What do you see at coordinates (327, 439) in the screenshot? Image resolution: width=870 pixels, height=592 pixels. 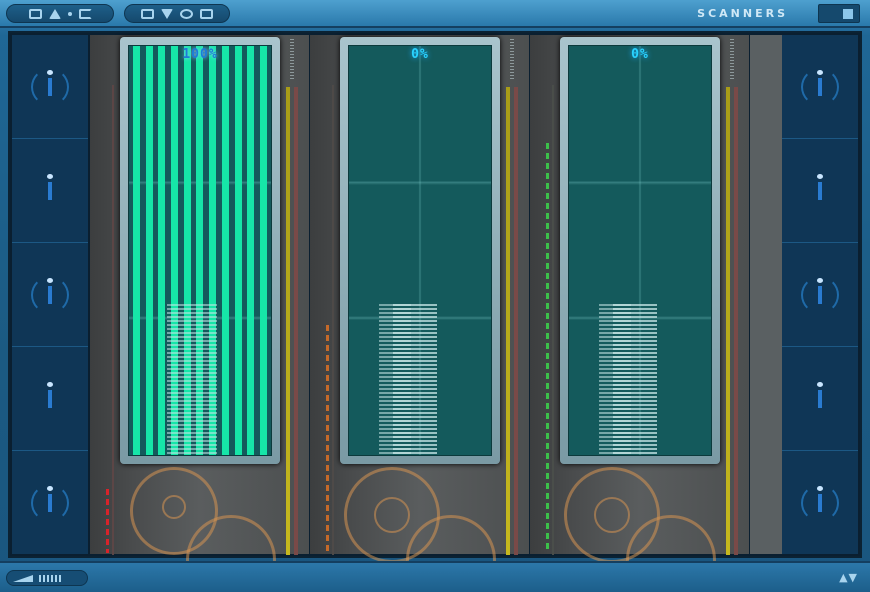 I see `orange-indicator` at bounding box center [327, 439].